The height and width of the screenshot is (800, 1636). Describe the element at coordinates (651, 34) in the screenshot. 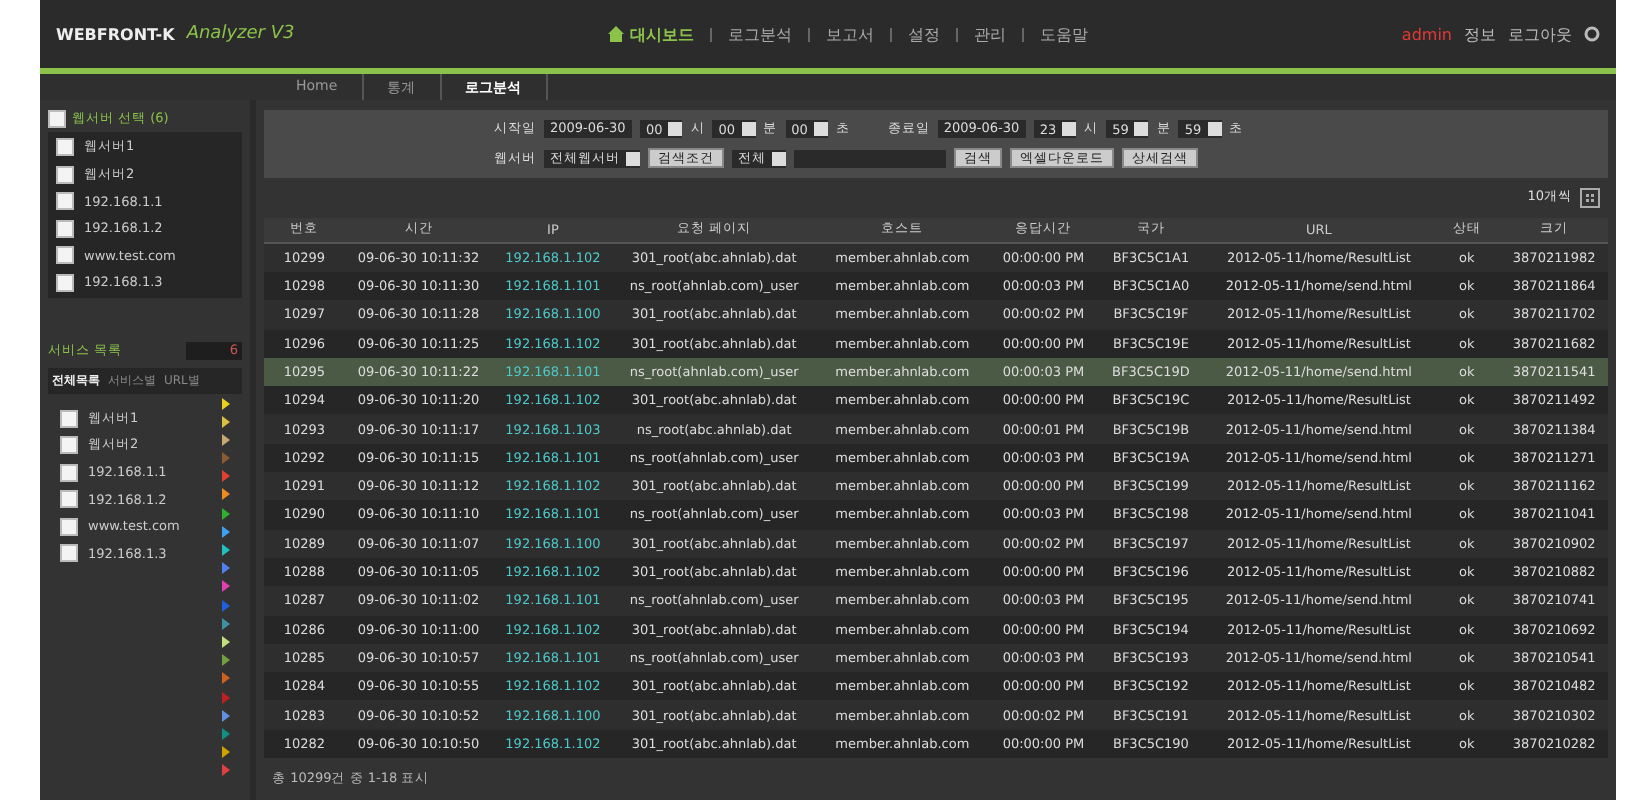

I see `nav-menu-item: 대시보드` at that location.